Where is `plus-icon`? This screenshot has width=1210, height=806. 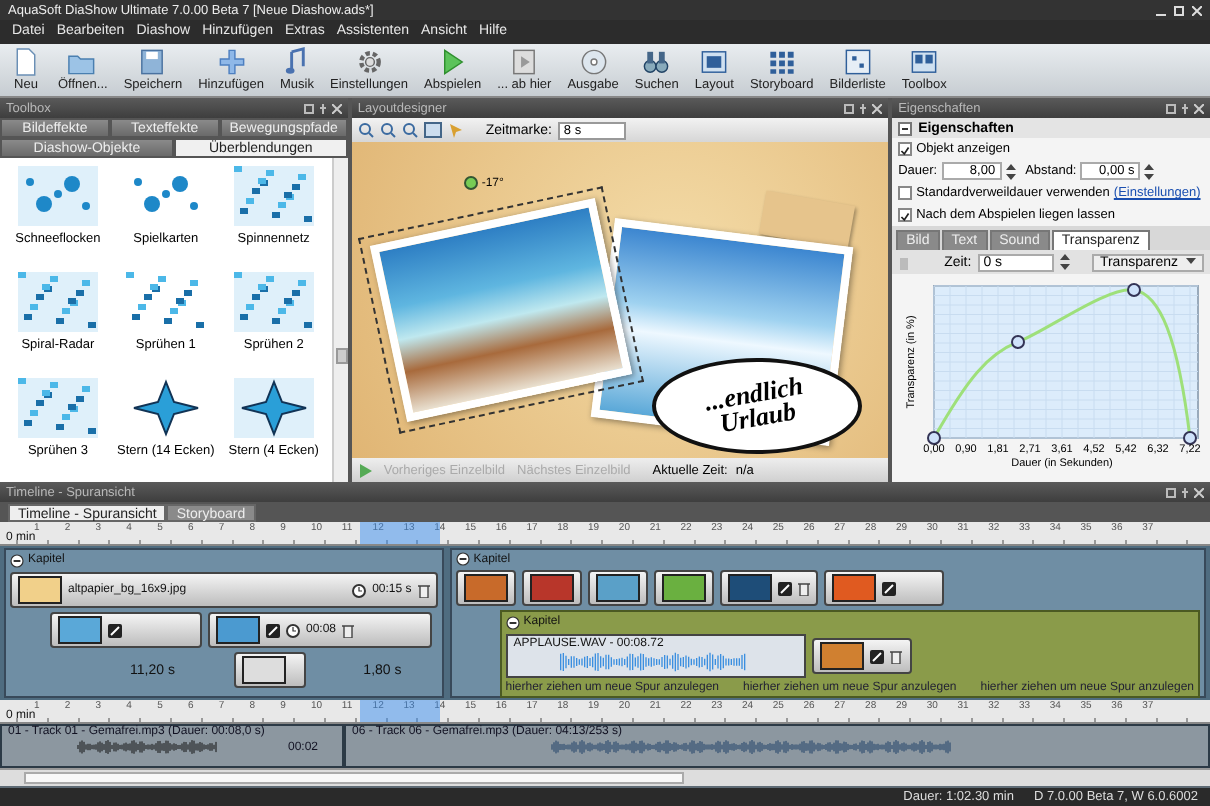 plus-icon is located at coordinates (231, 62).